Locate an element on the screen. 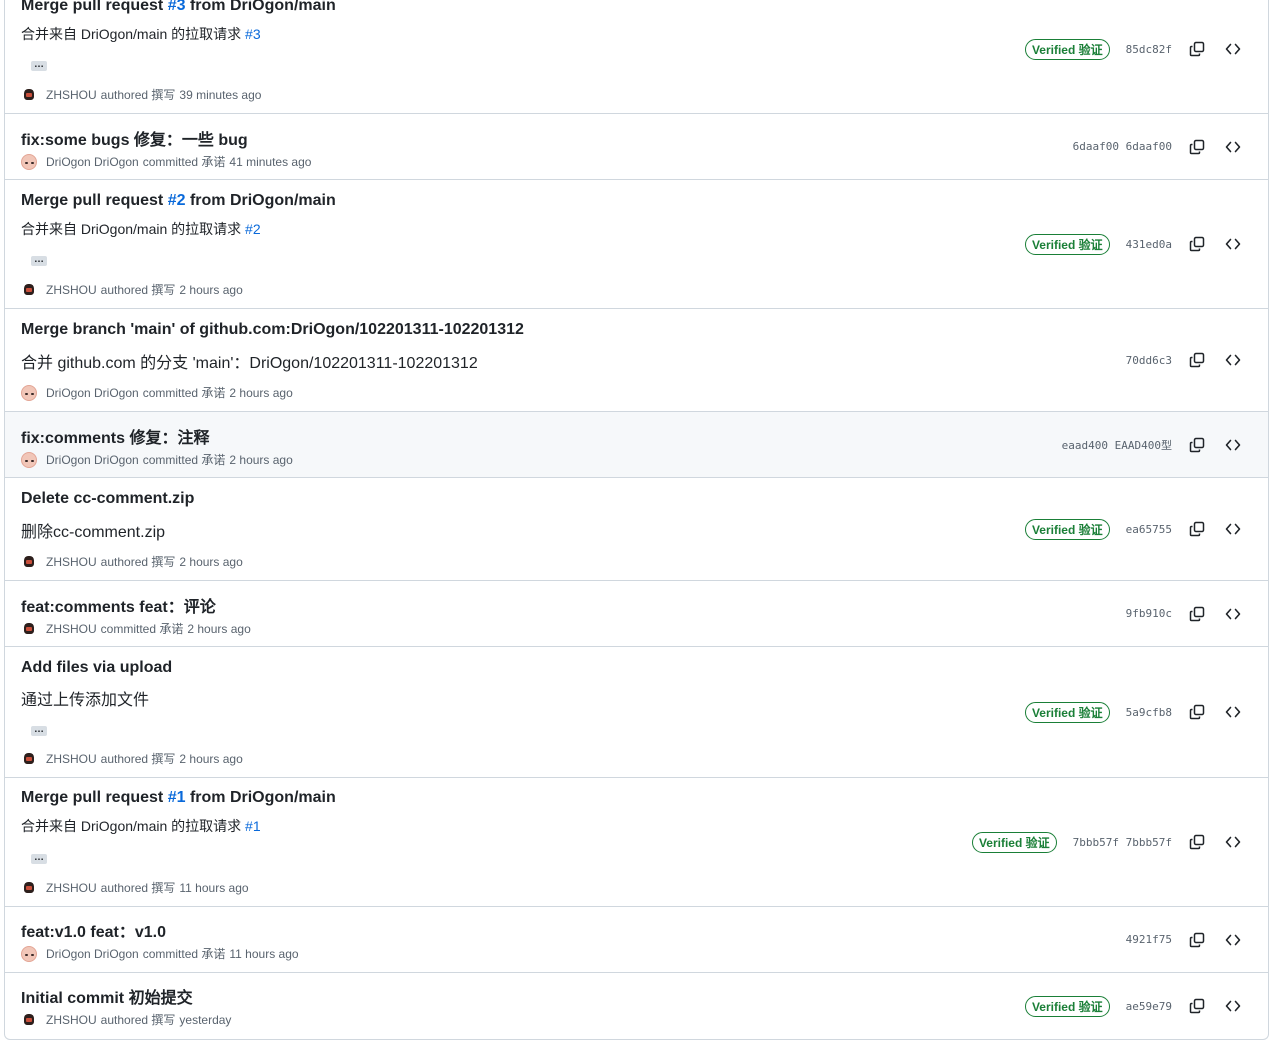 This screenshot has height=1050, width=1280. commit-sha-link: 6daaf00 6daaf00 is located at coordinates (1122, 146).